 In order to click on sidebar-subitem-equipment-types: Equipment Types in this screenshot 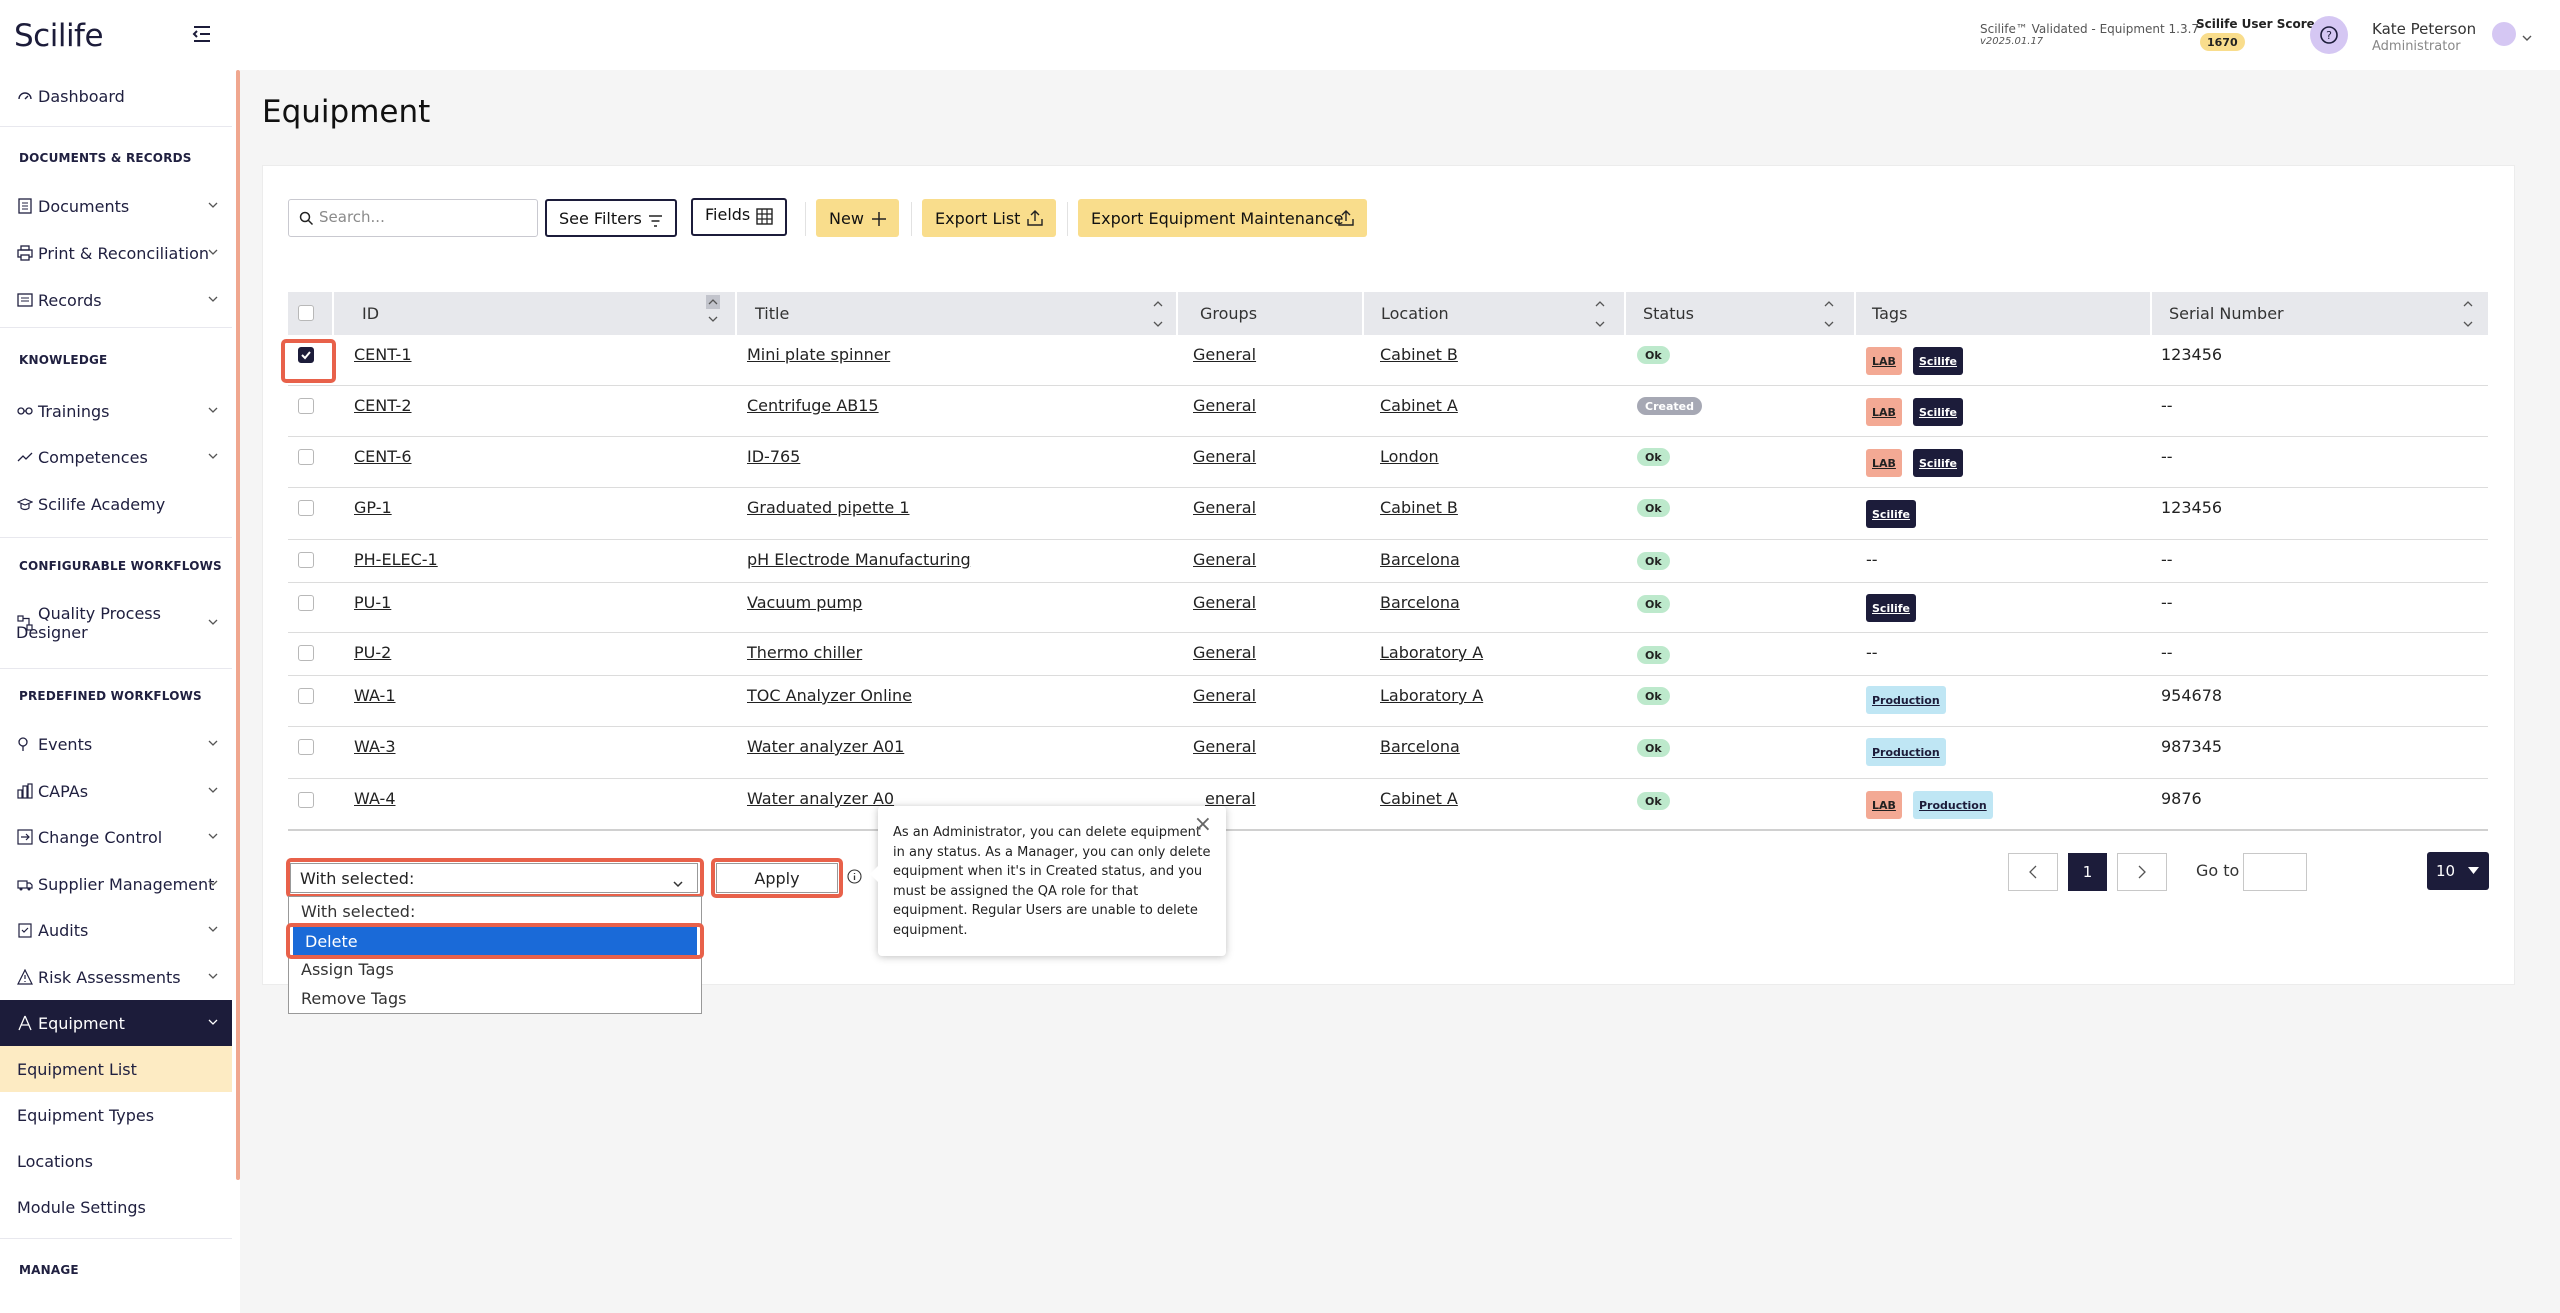, I will do `click(116, 1115)`.